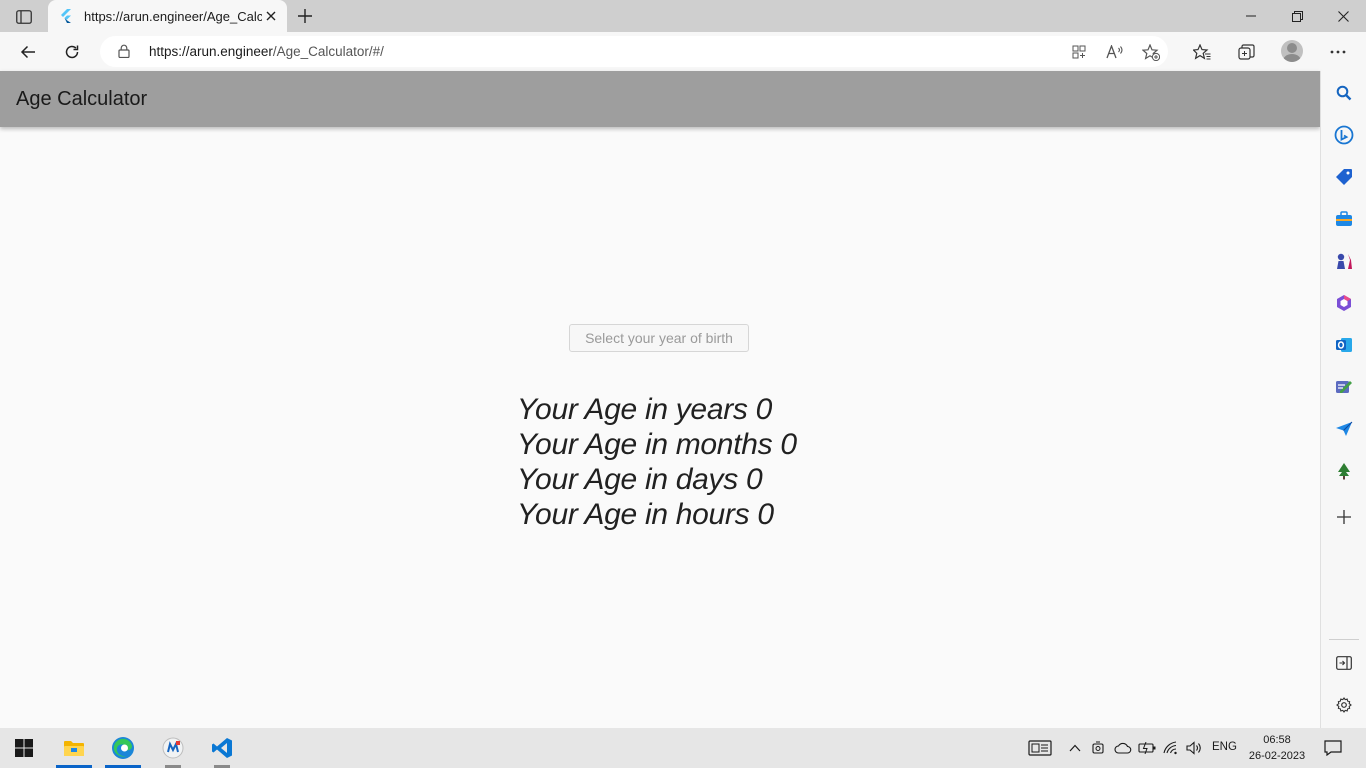 The height and width of the screenshot is (768, 1366). Describe the element at coordinates (24, 17) in the screenshot. I see `tab-actions-icon` at that location.